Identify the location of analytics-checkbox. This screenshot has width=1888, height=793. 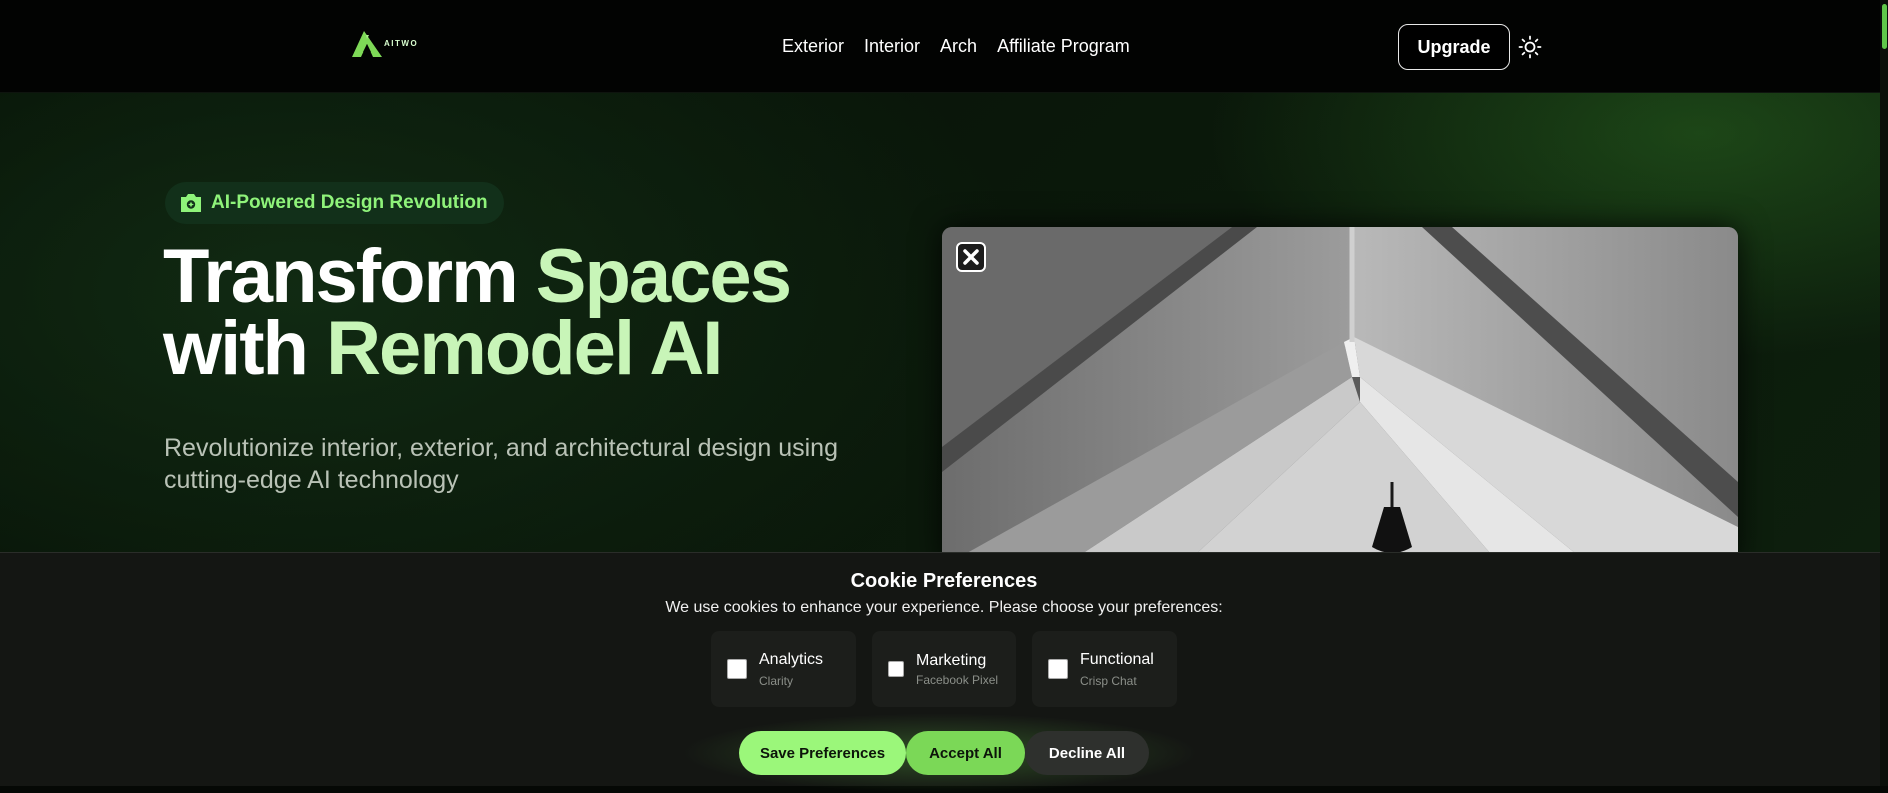
(737, 669).